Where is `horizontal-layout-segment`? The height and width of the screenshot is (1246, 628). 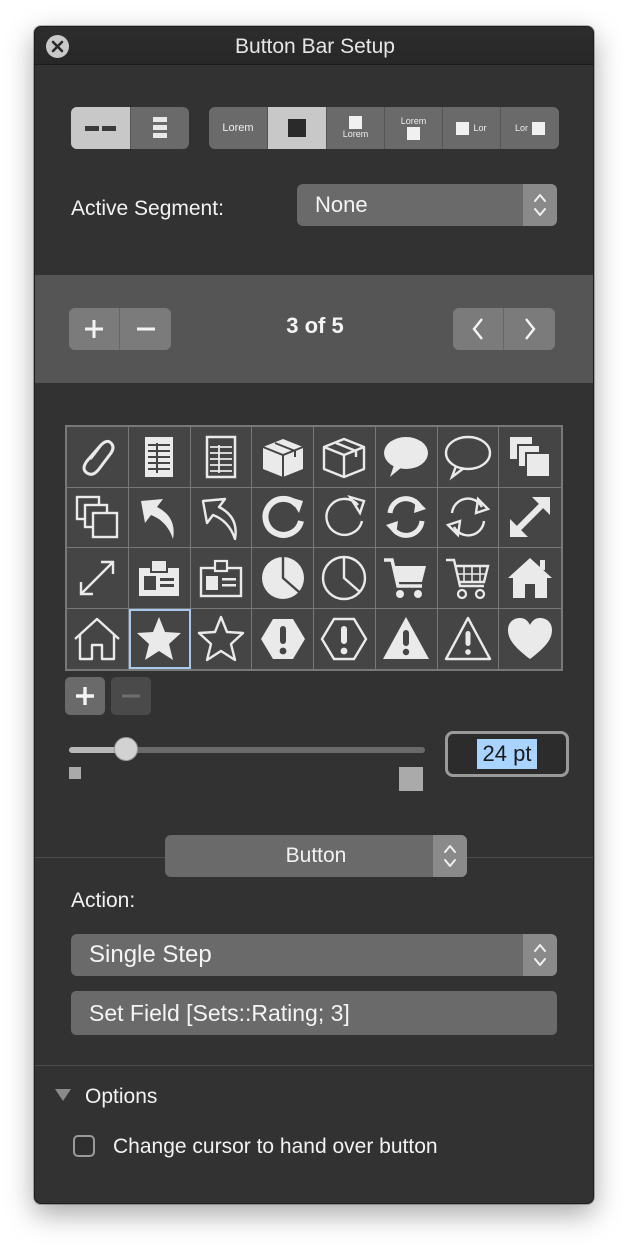 horizontal-layout-segment is located at coordinates (101, 128).